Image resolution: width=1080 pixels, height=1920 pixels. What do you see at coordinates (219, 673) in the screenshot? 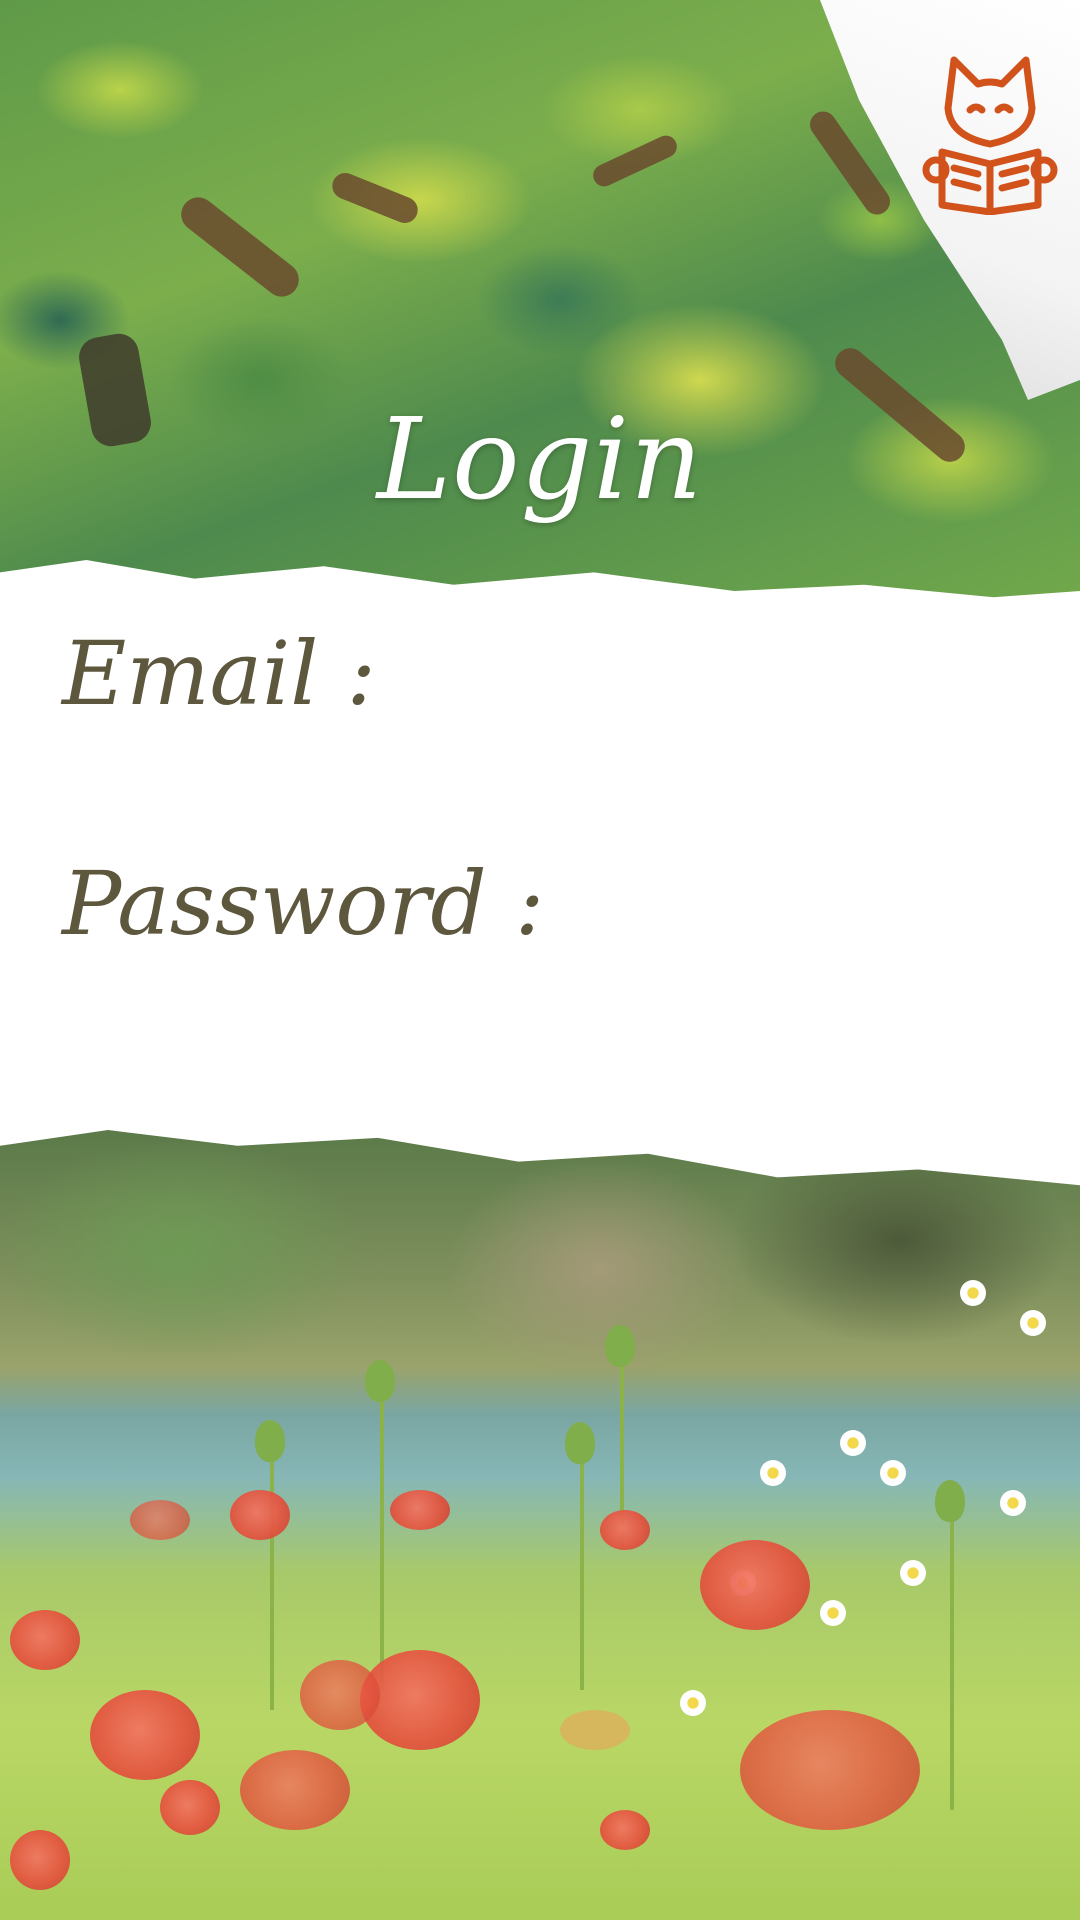
I see `email-label: Email :` at bounding box center [219, 673].